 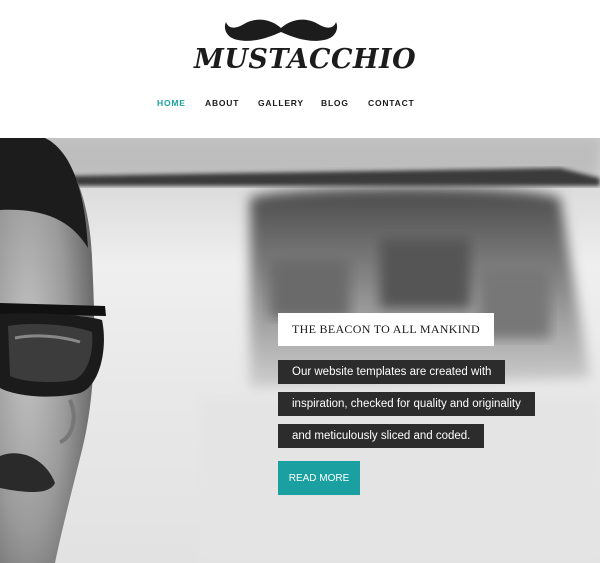 What do you see at coordinates (392, 372) in the screenshot?
I see `hero-description-line-1: Our website templates are created with` at bounding box center [392, 372].